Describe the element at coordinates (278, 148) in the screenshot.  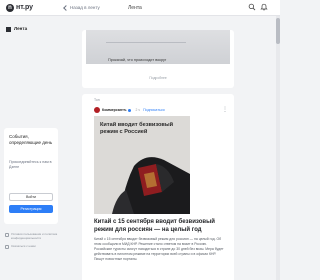
I see `scrollbar-track` at that location.